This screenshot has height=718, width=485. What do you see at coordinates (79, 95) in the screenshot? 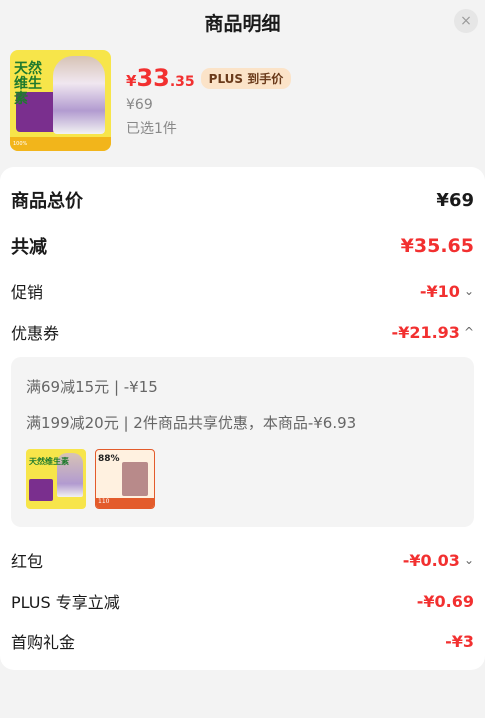
I see `model-image` at bounding box center [79, 95].